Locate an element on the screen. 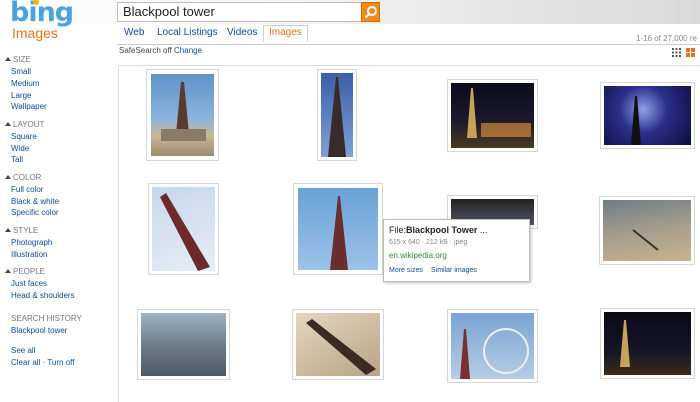 The height and width of the screenshot is (402, 700). filter-illustration: Illustration is located at coordinates (29, 254).